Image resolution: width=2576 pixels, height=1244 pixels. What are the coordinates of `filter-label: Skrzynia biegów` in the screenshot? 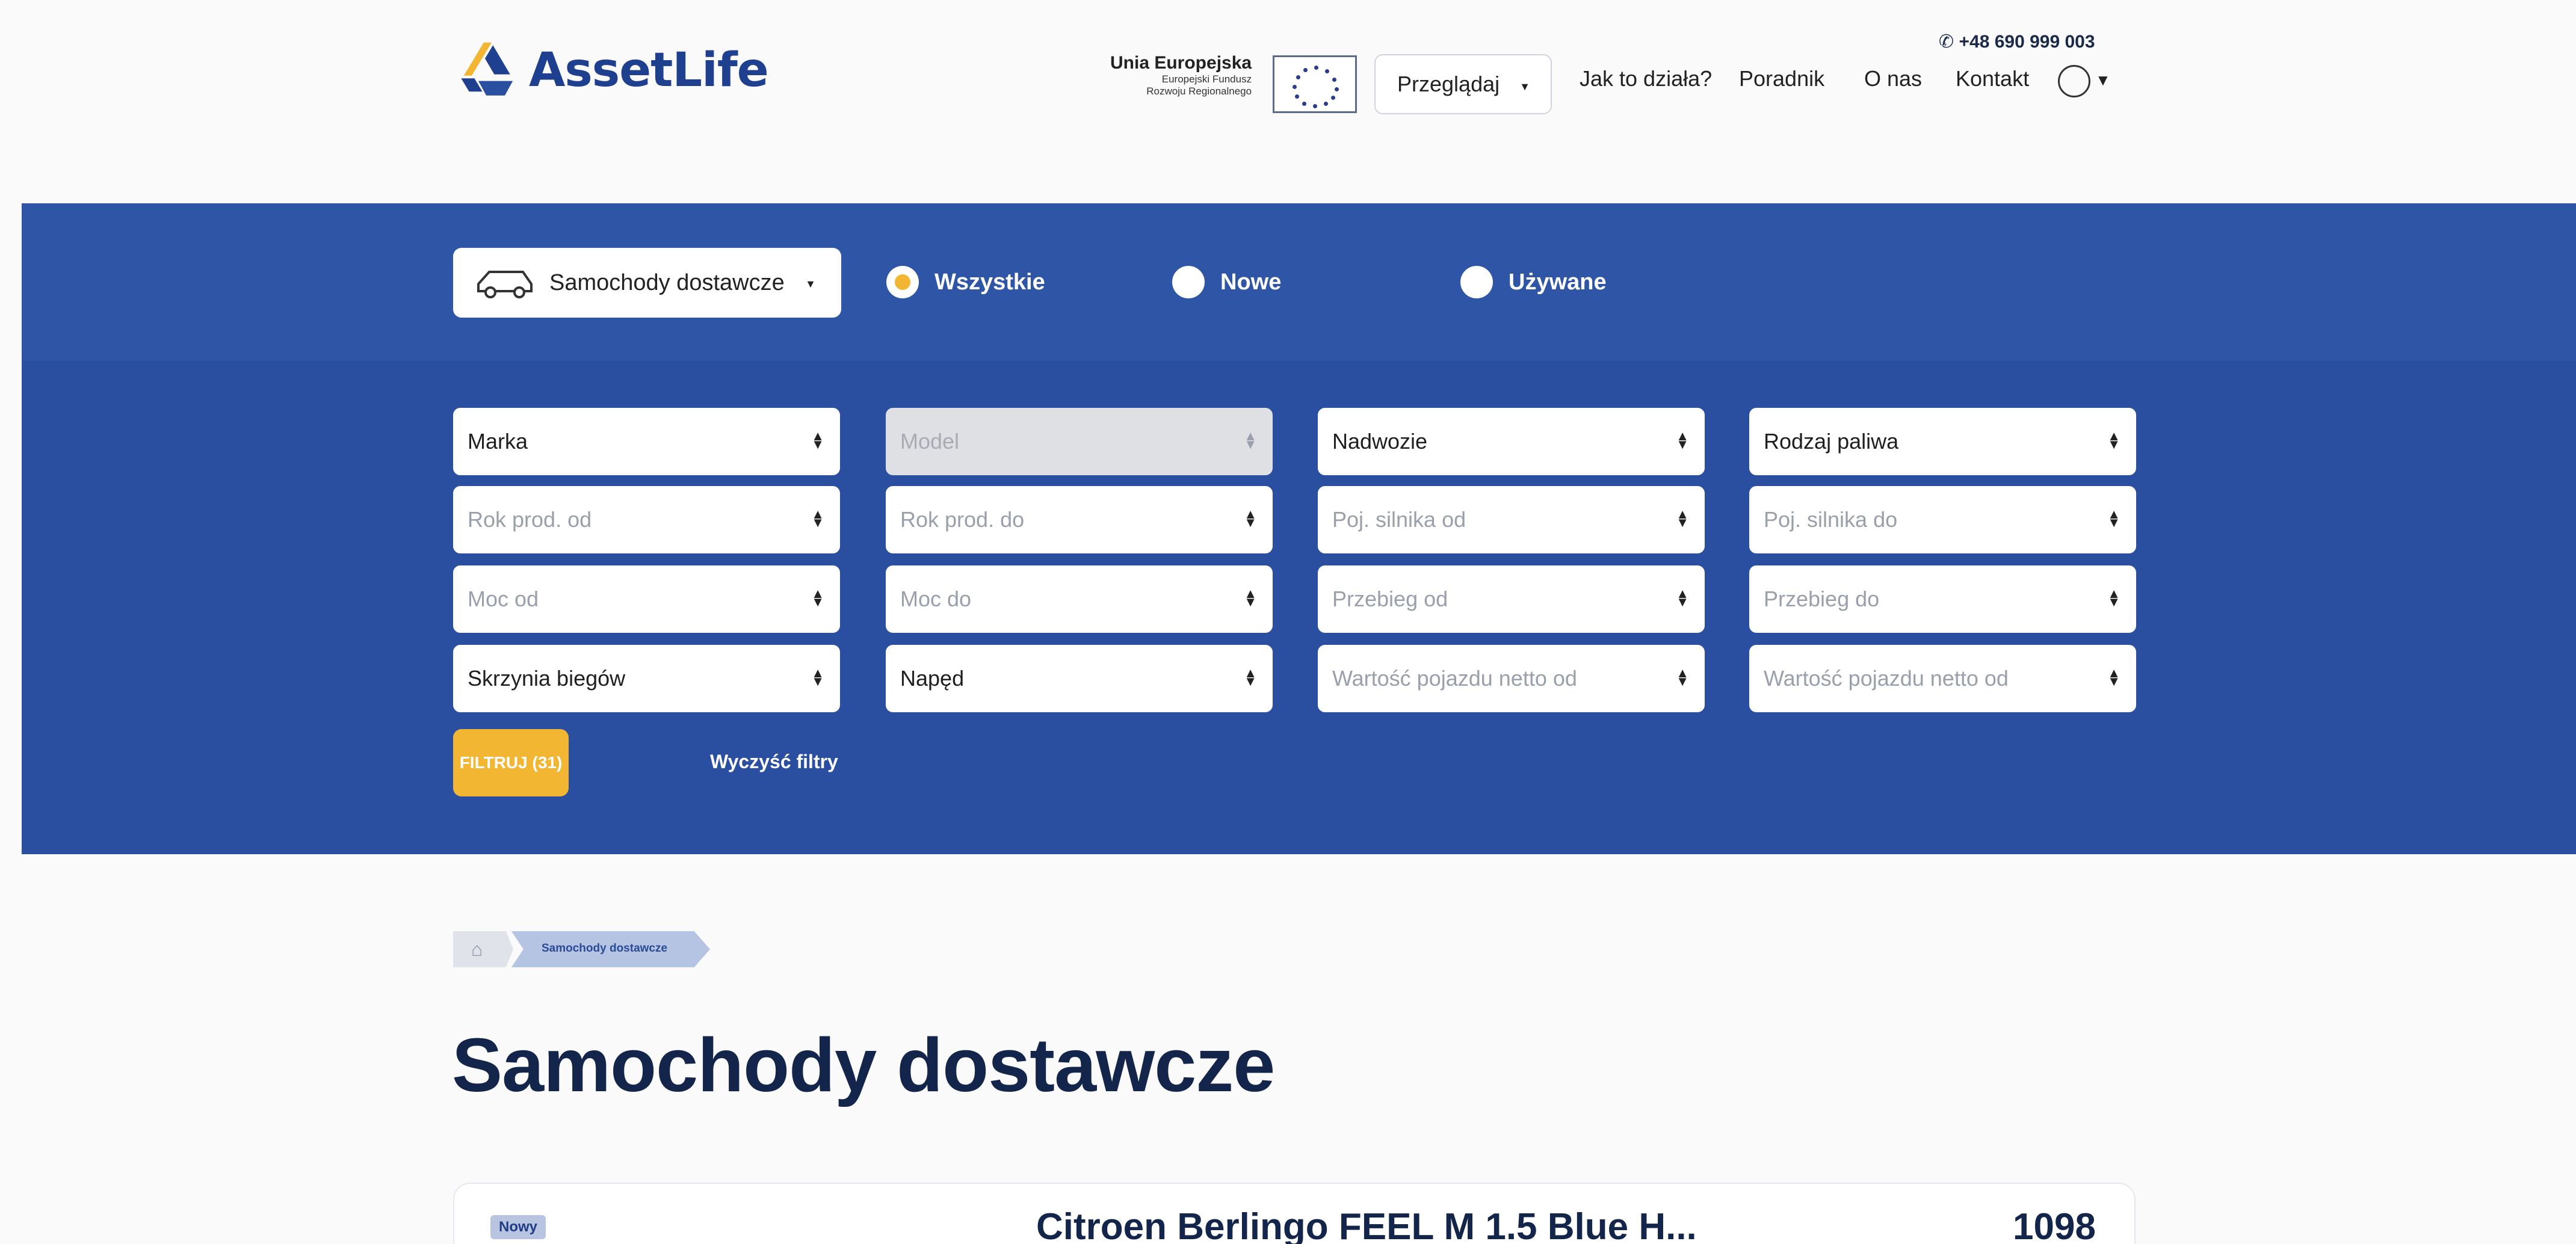 It's located at (547, 678).